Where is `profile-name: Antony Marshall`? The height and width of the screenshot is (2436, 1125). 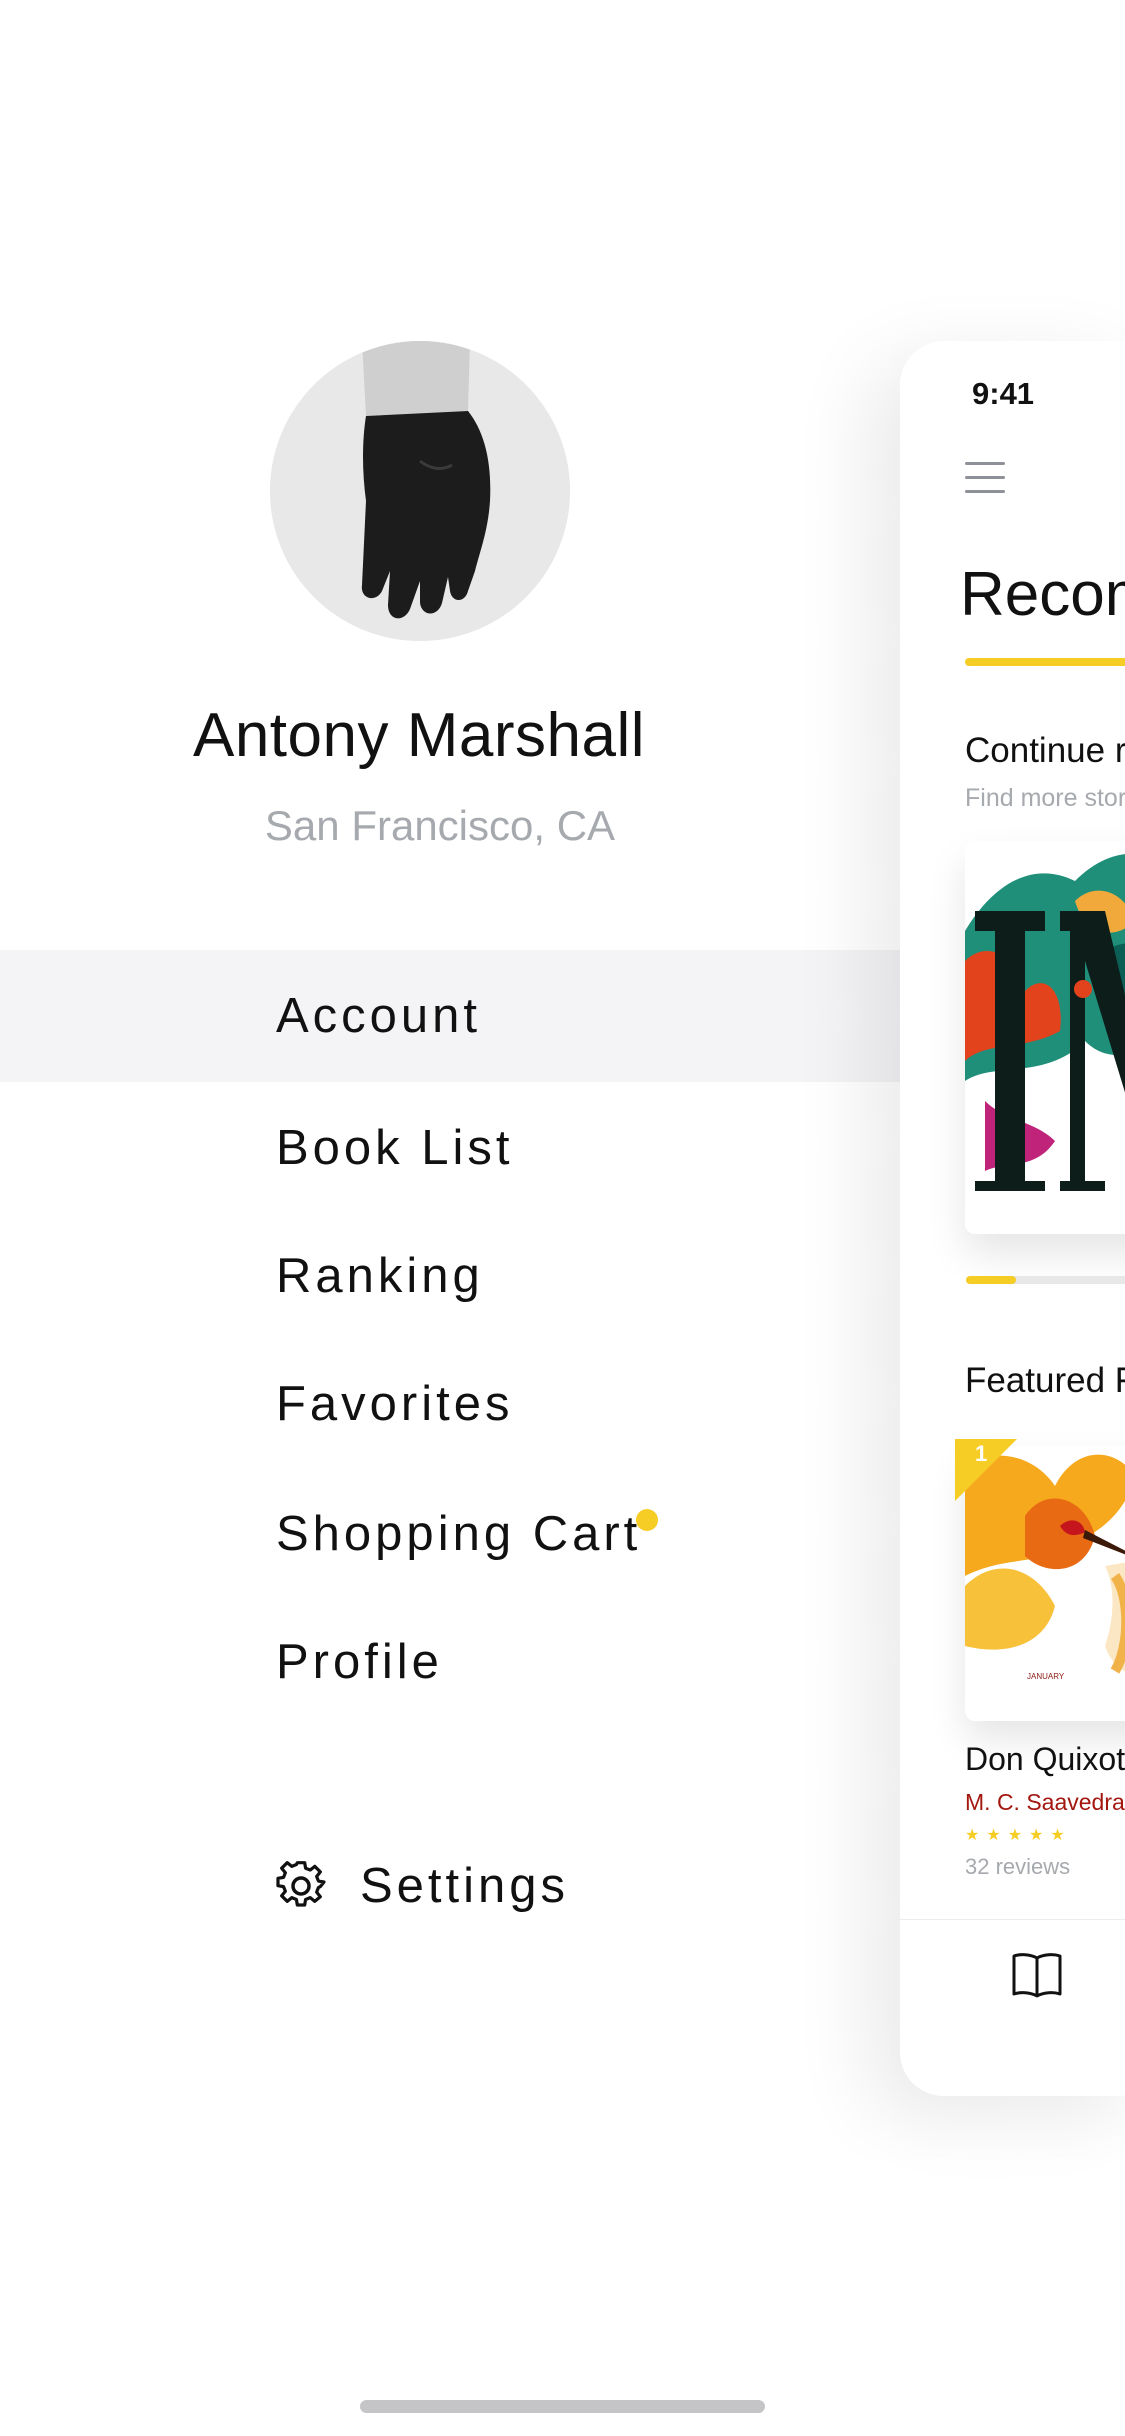 profile-name: Antony Marshall is located at coordinates (419, 735).